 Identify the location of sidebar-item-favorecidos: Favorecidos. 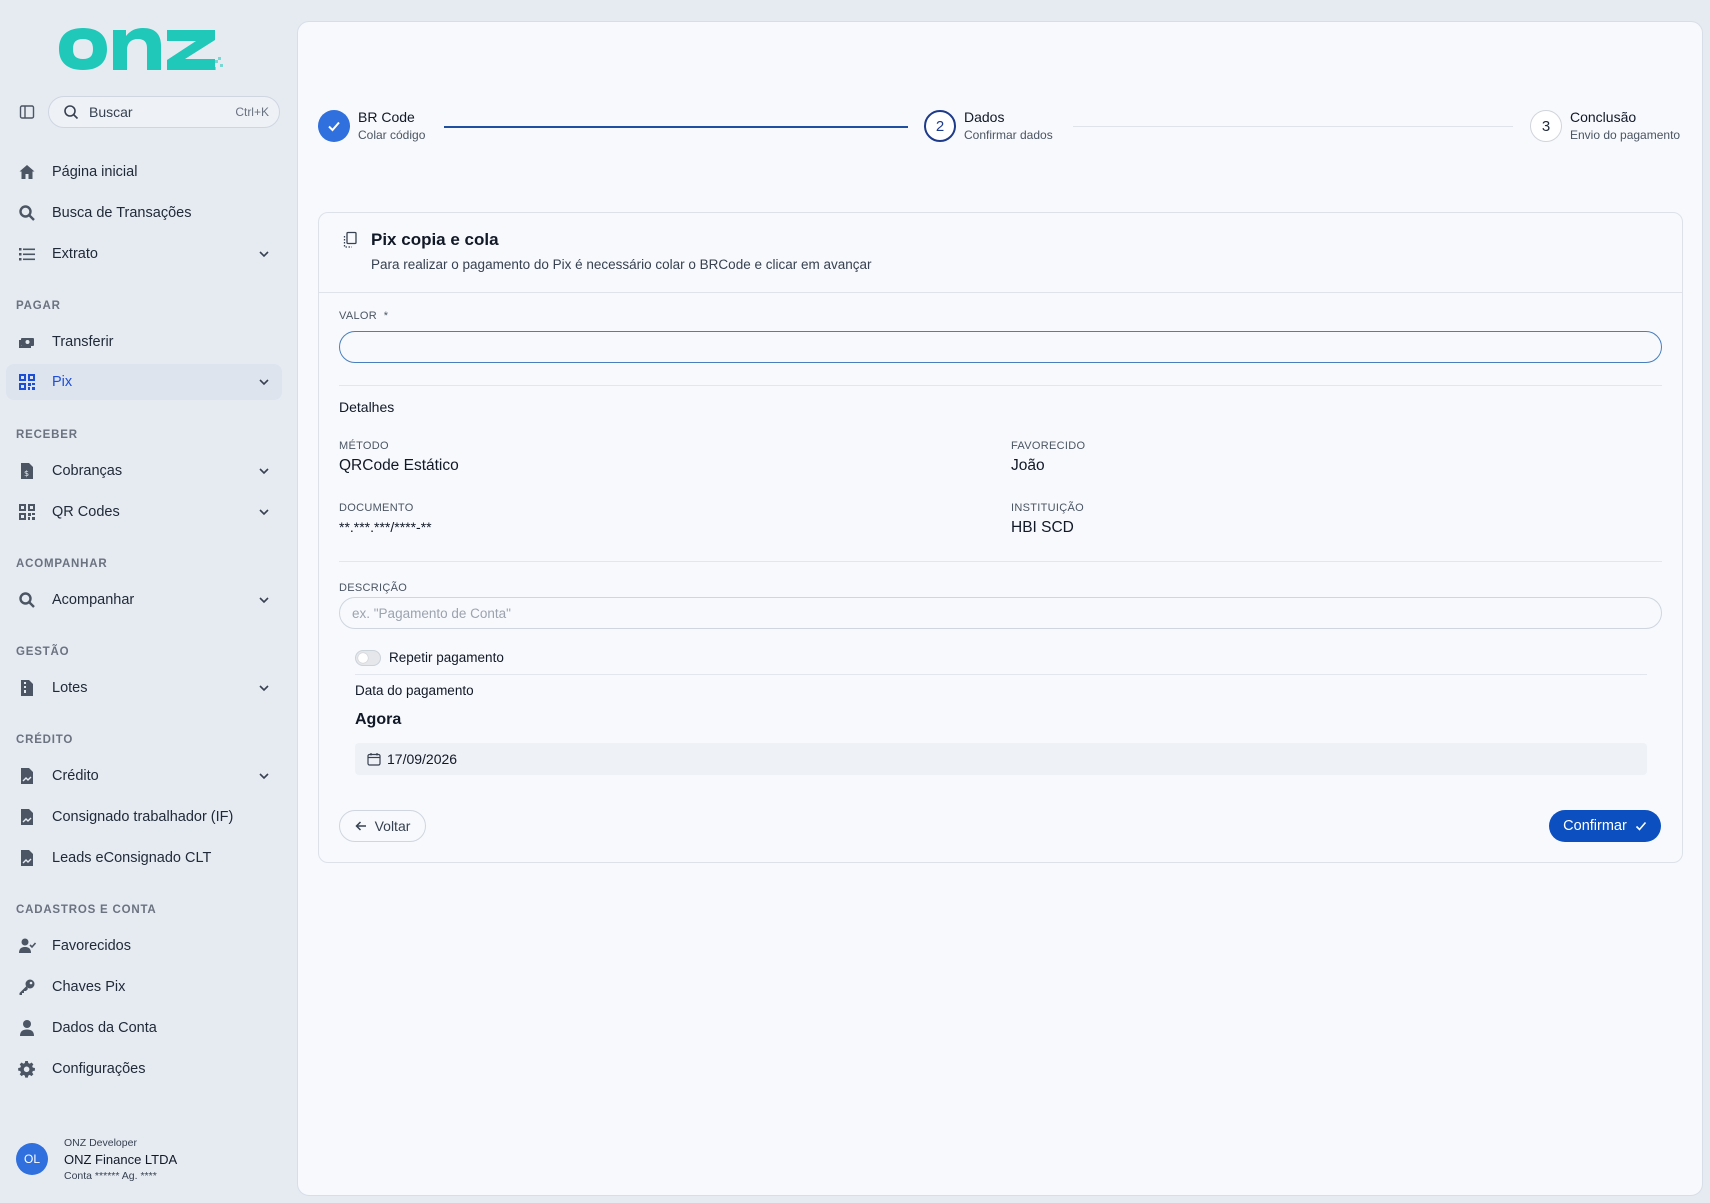
(144, 946).